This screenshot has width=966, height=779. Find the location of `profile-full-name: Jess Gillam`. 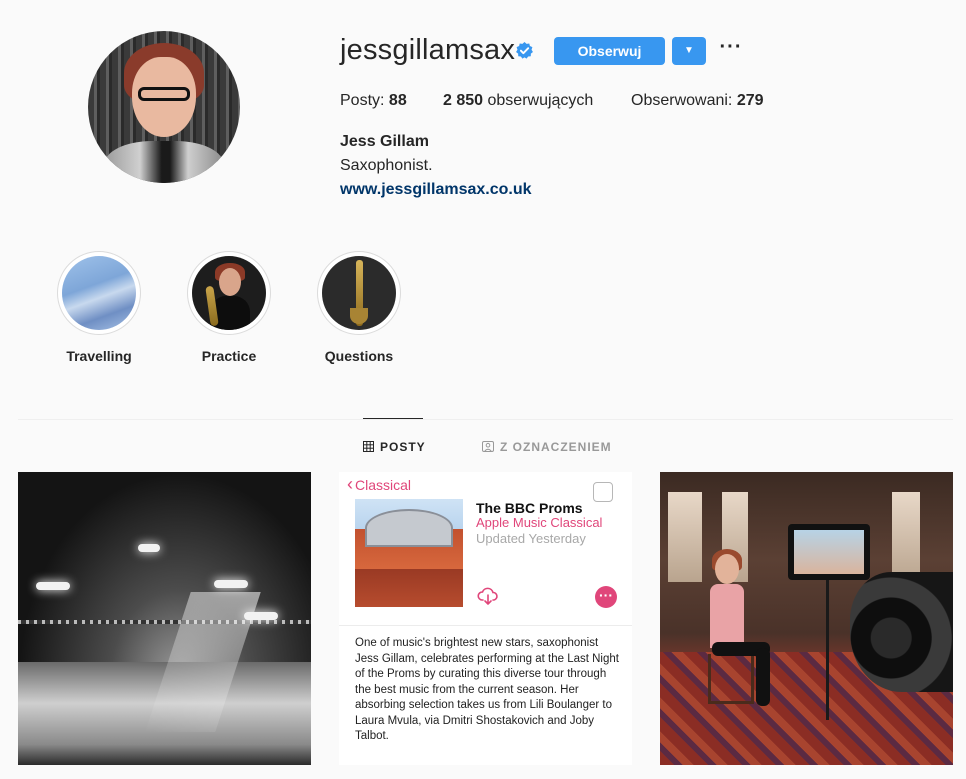

profile-full-name: Jess Gillam is located at coordinates (384, 141).